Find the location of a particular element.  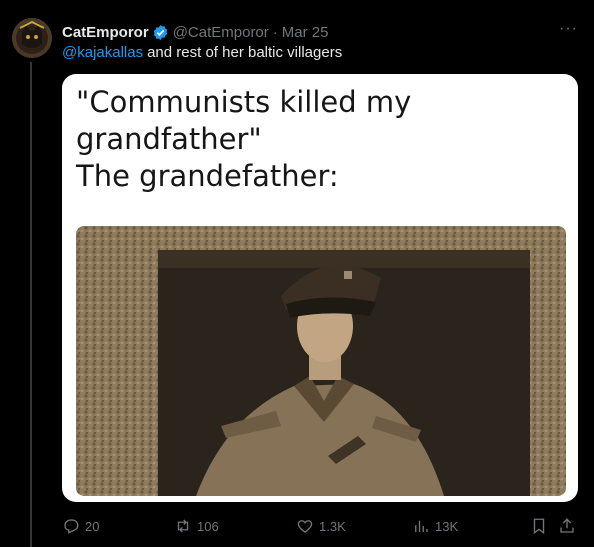

repost-button: 106 is located at coordinates (196, 526).